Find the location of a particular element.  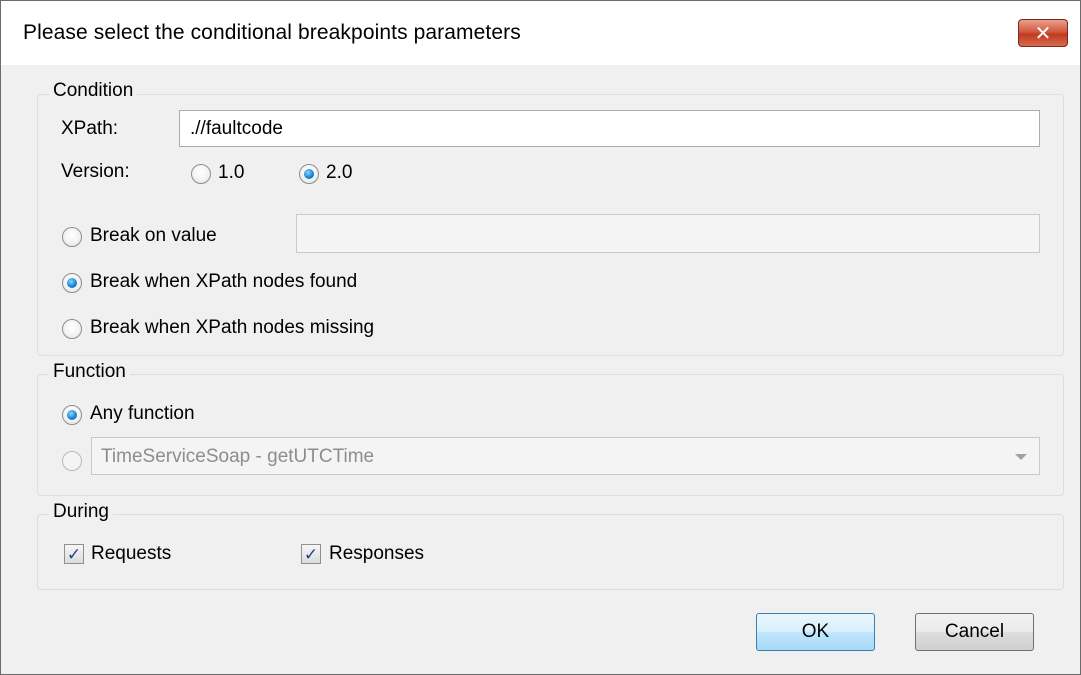

requests-checkbox: ✓ is located at coordinates (74, 554).